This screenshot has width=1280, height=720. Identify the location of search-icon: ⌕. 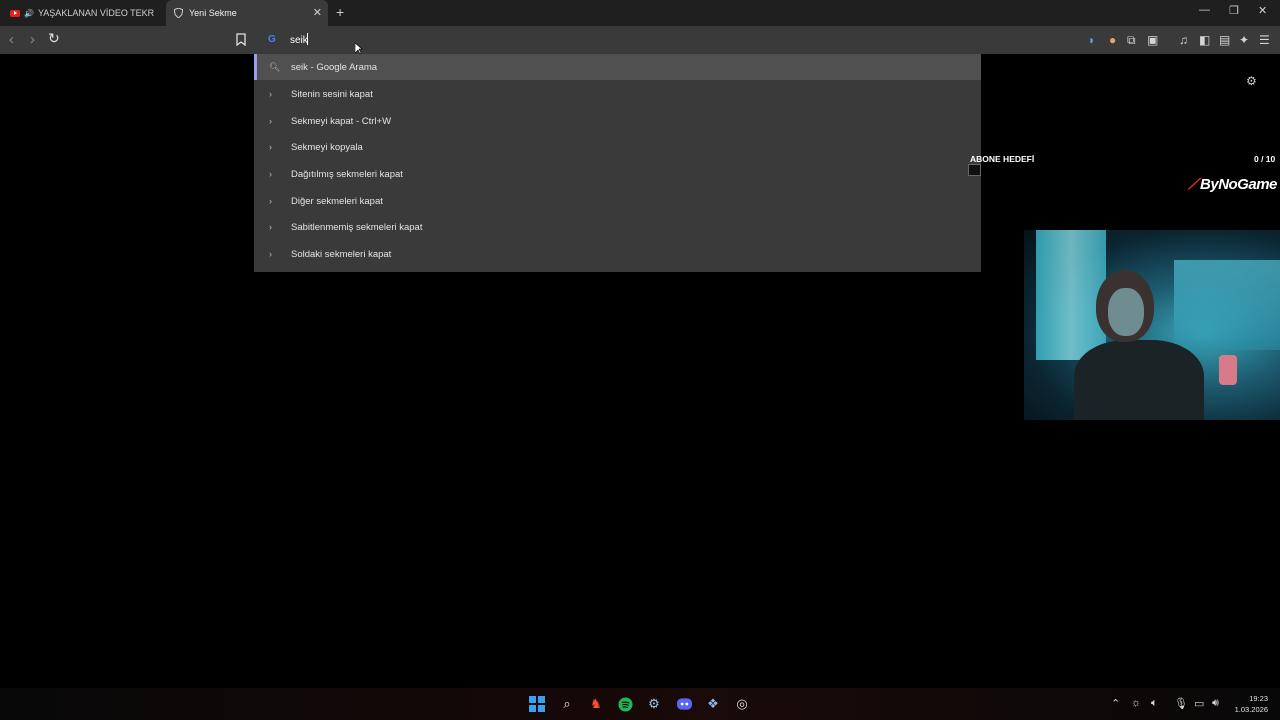
(567, 704).